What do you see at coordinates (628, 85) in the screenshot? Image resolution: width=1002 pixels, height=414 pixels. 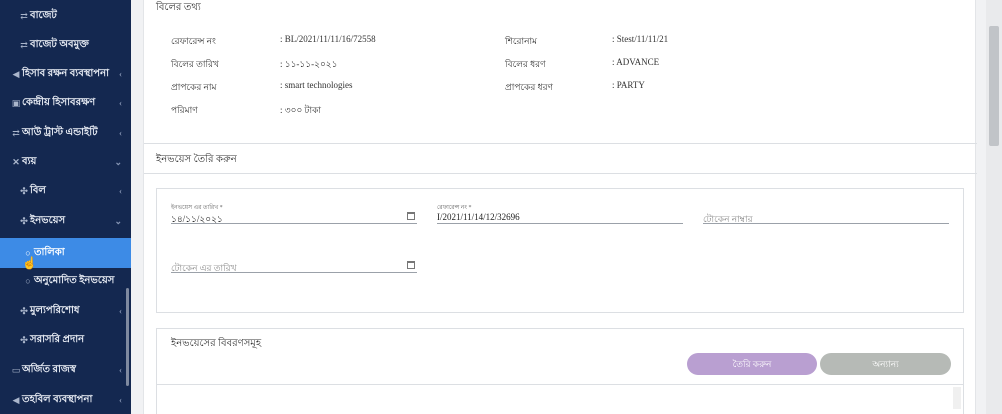 I see `receiver-type-value: : PARTY` at bounding box center [628, 85].